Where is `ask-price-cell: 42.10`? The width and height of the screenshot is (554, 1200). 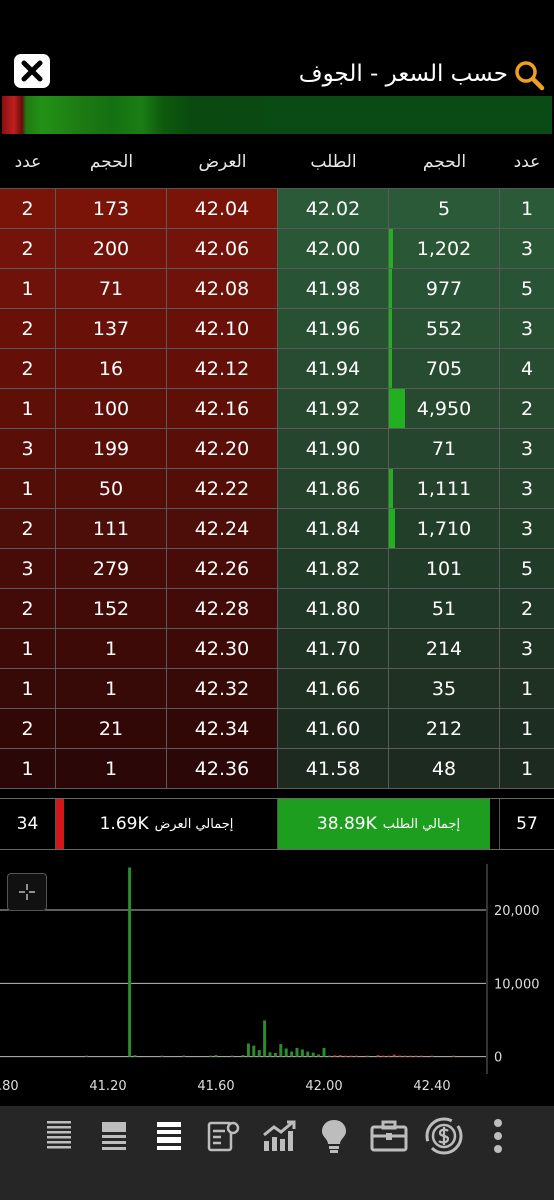
ask-price-cell: 42.10 is located at coordinates (222, 328).